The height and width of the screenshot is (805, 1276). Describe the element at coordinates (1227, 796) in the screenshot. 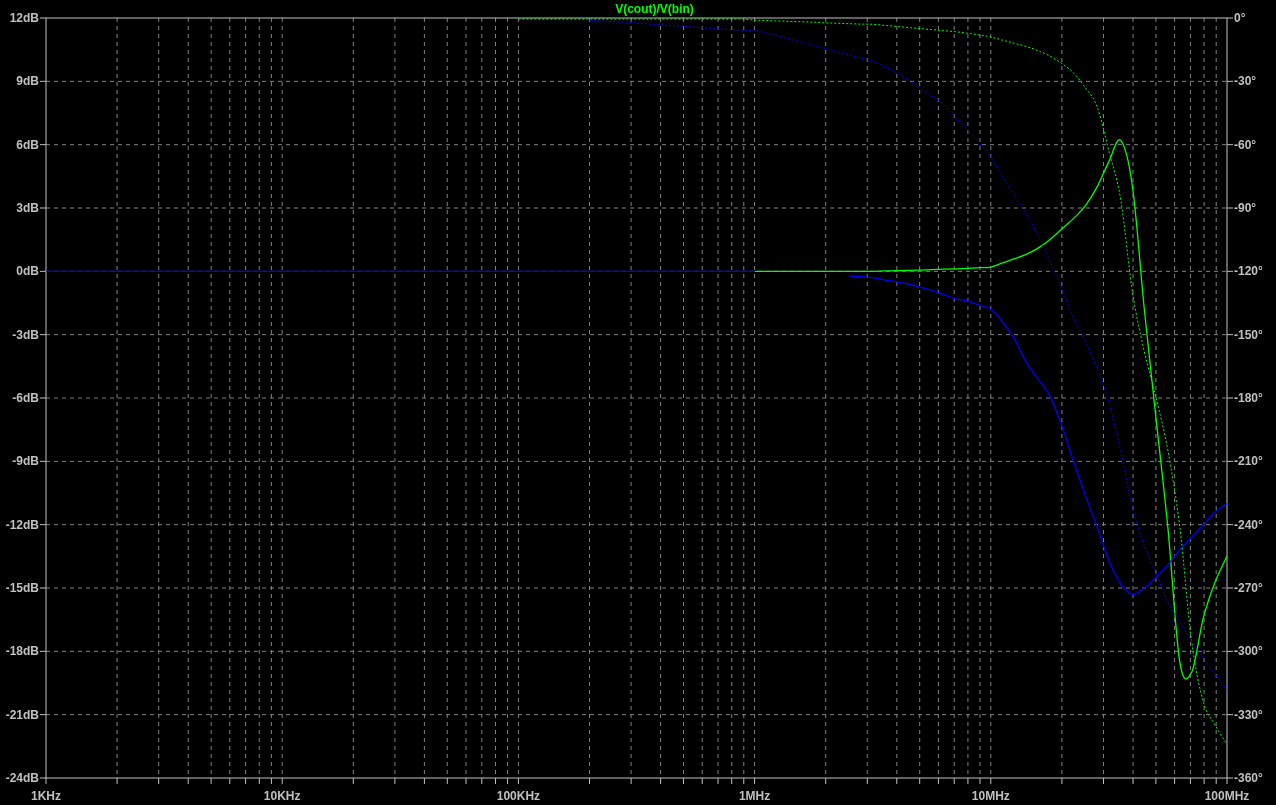

I see `axis-label: 100MHz` at that location.